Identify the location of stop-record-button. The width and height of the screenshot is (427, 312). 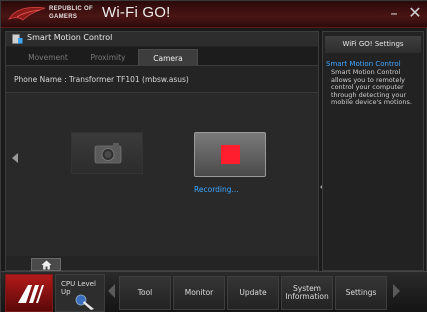
(230, 154).